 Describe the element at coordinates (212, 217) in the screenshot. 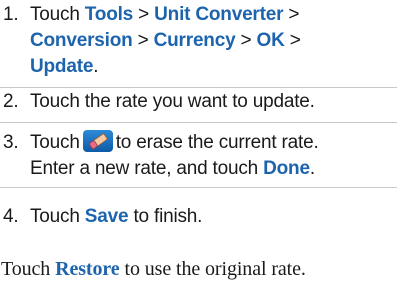

I see `step-4-text: Touch Save to finish.` at that location.